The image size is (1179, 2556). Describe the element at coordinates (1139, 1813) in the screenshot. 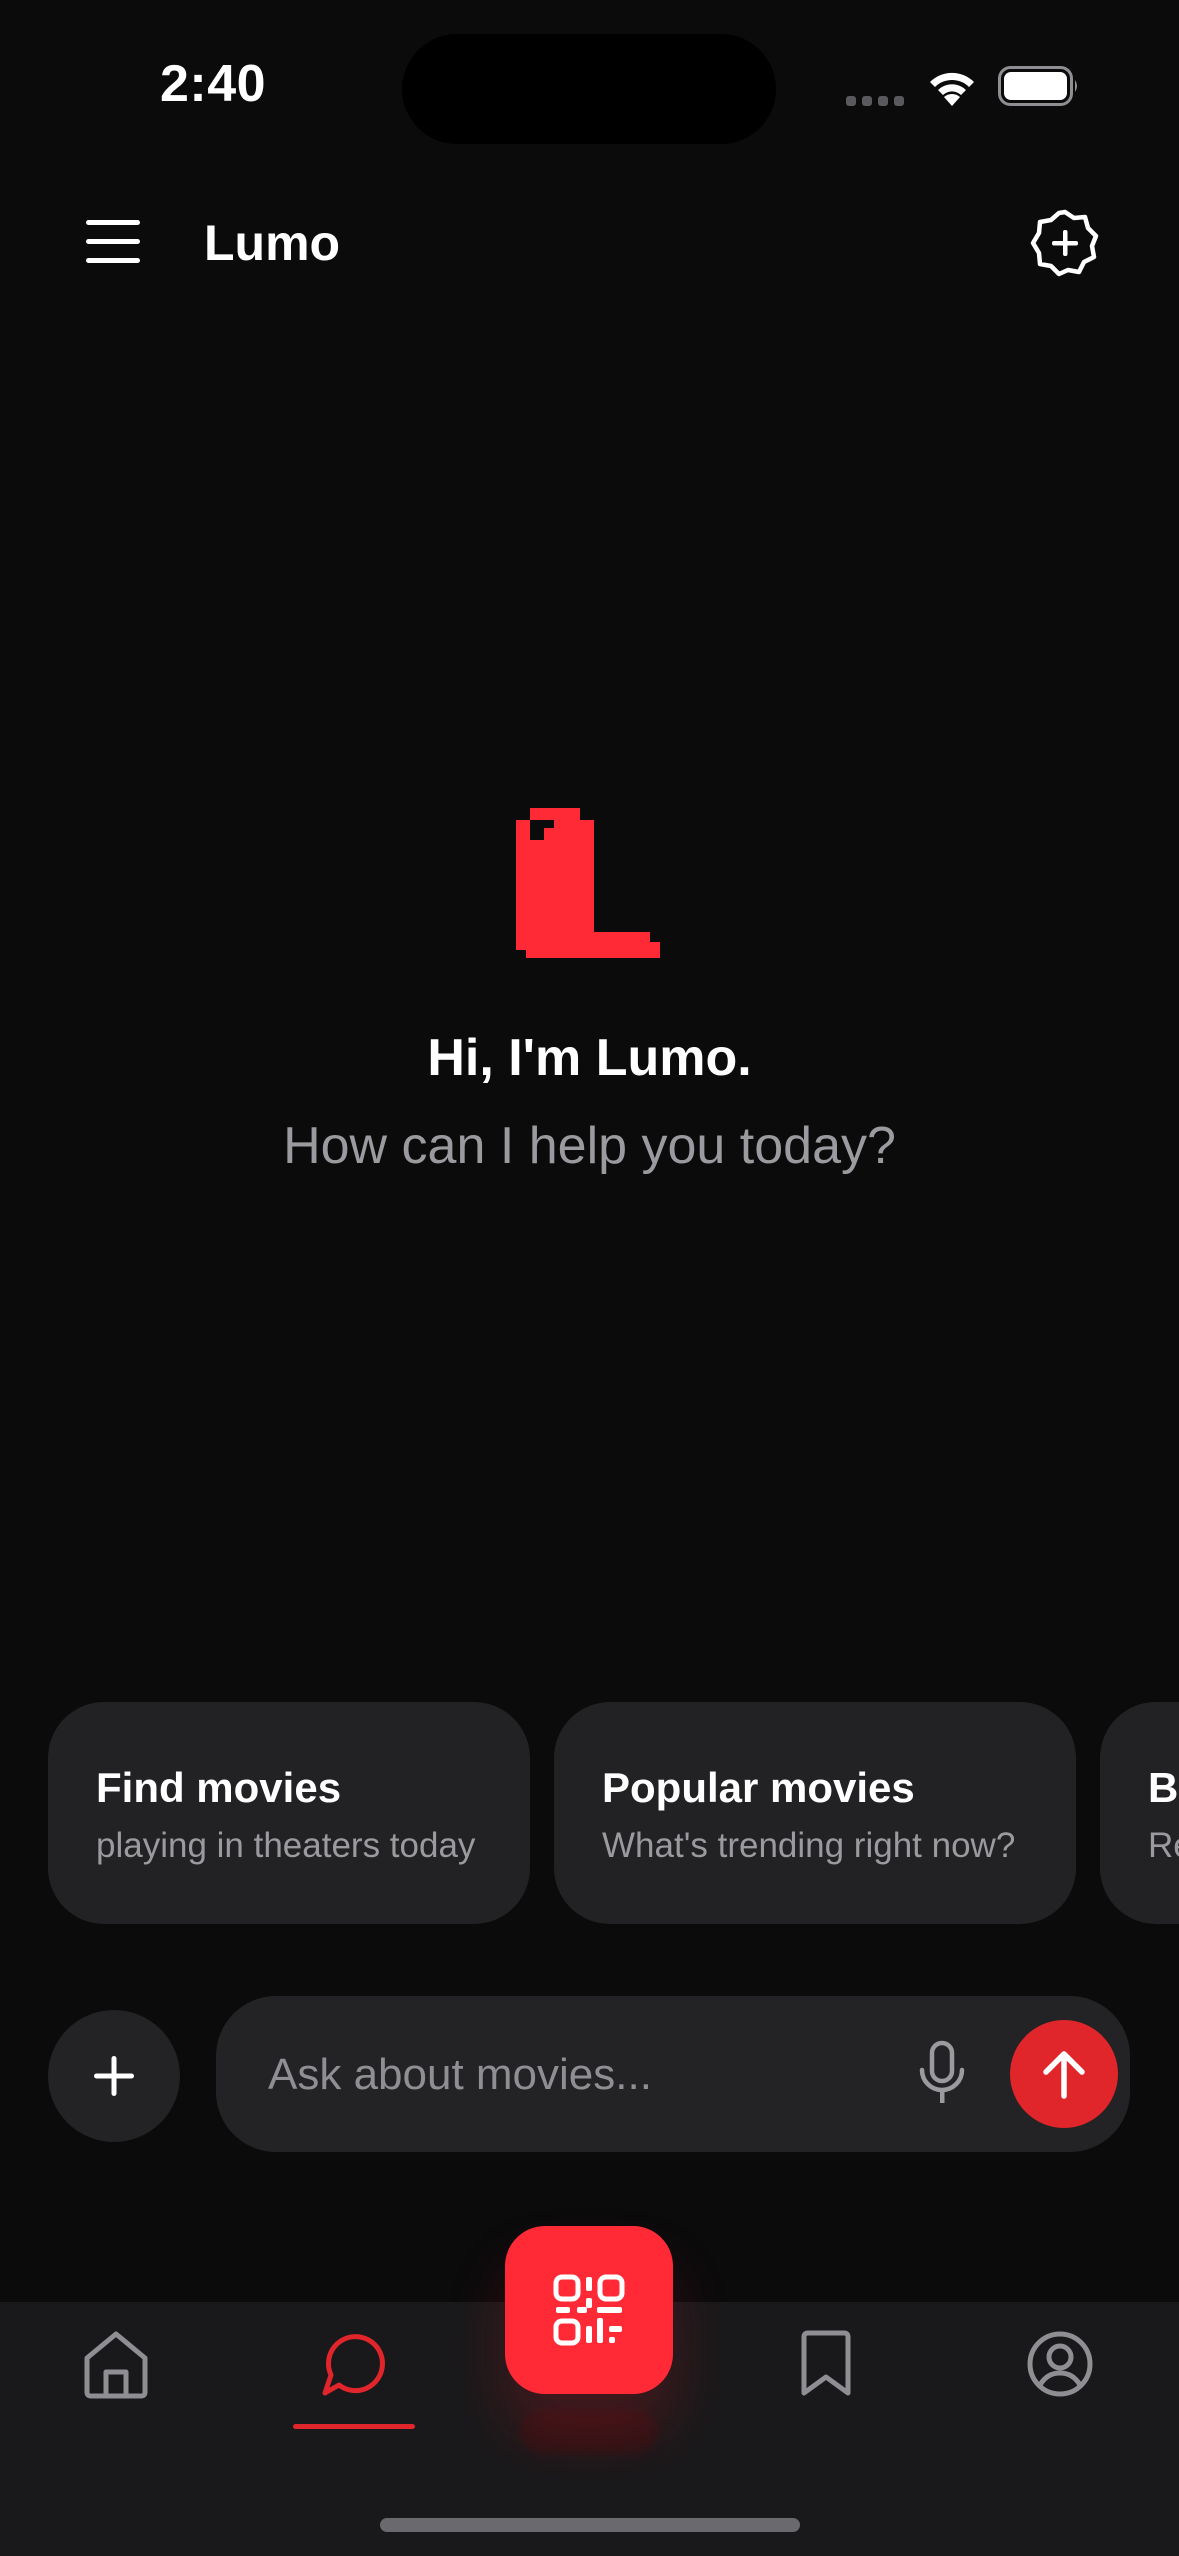

I see `suggestion-card-partial: Bo Re` at that location.